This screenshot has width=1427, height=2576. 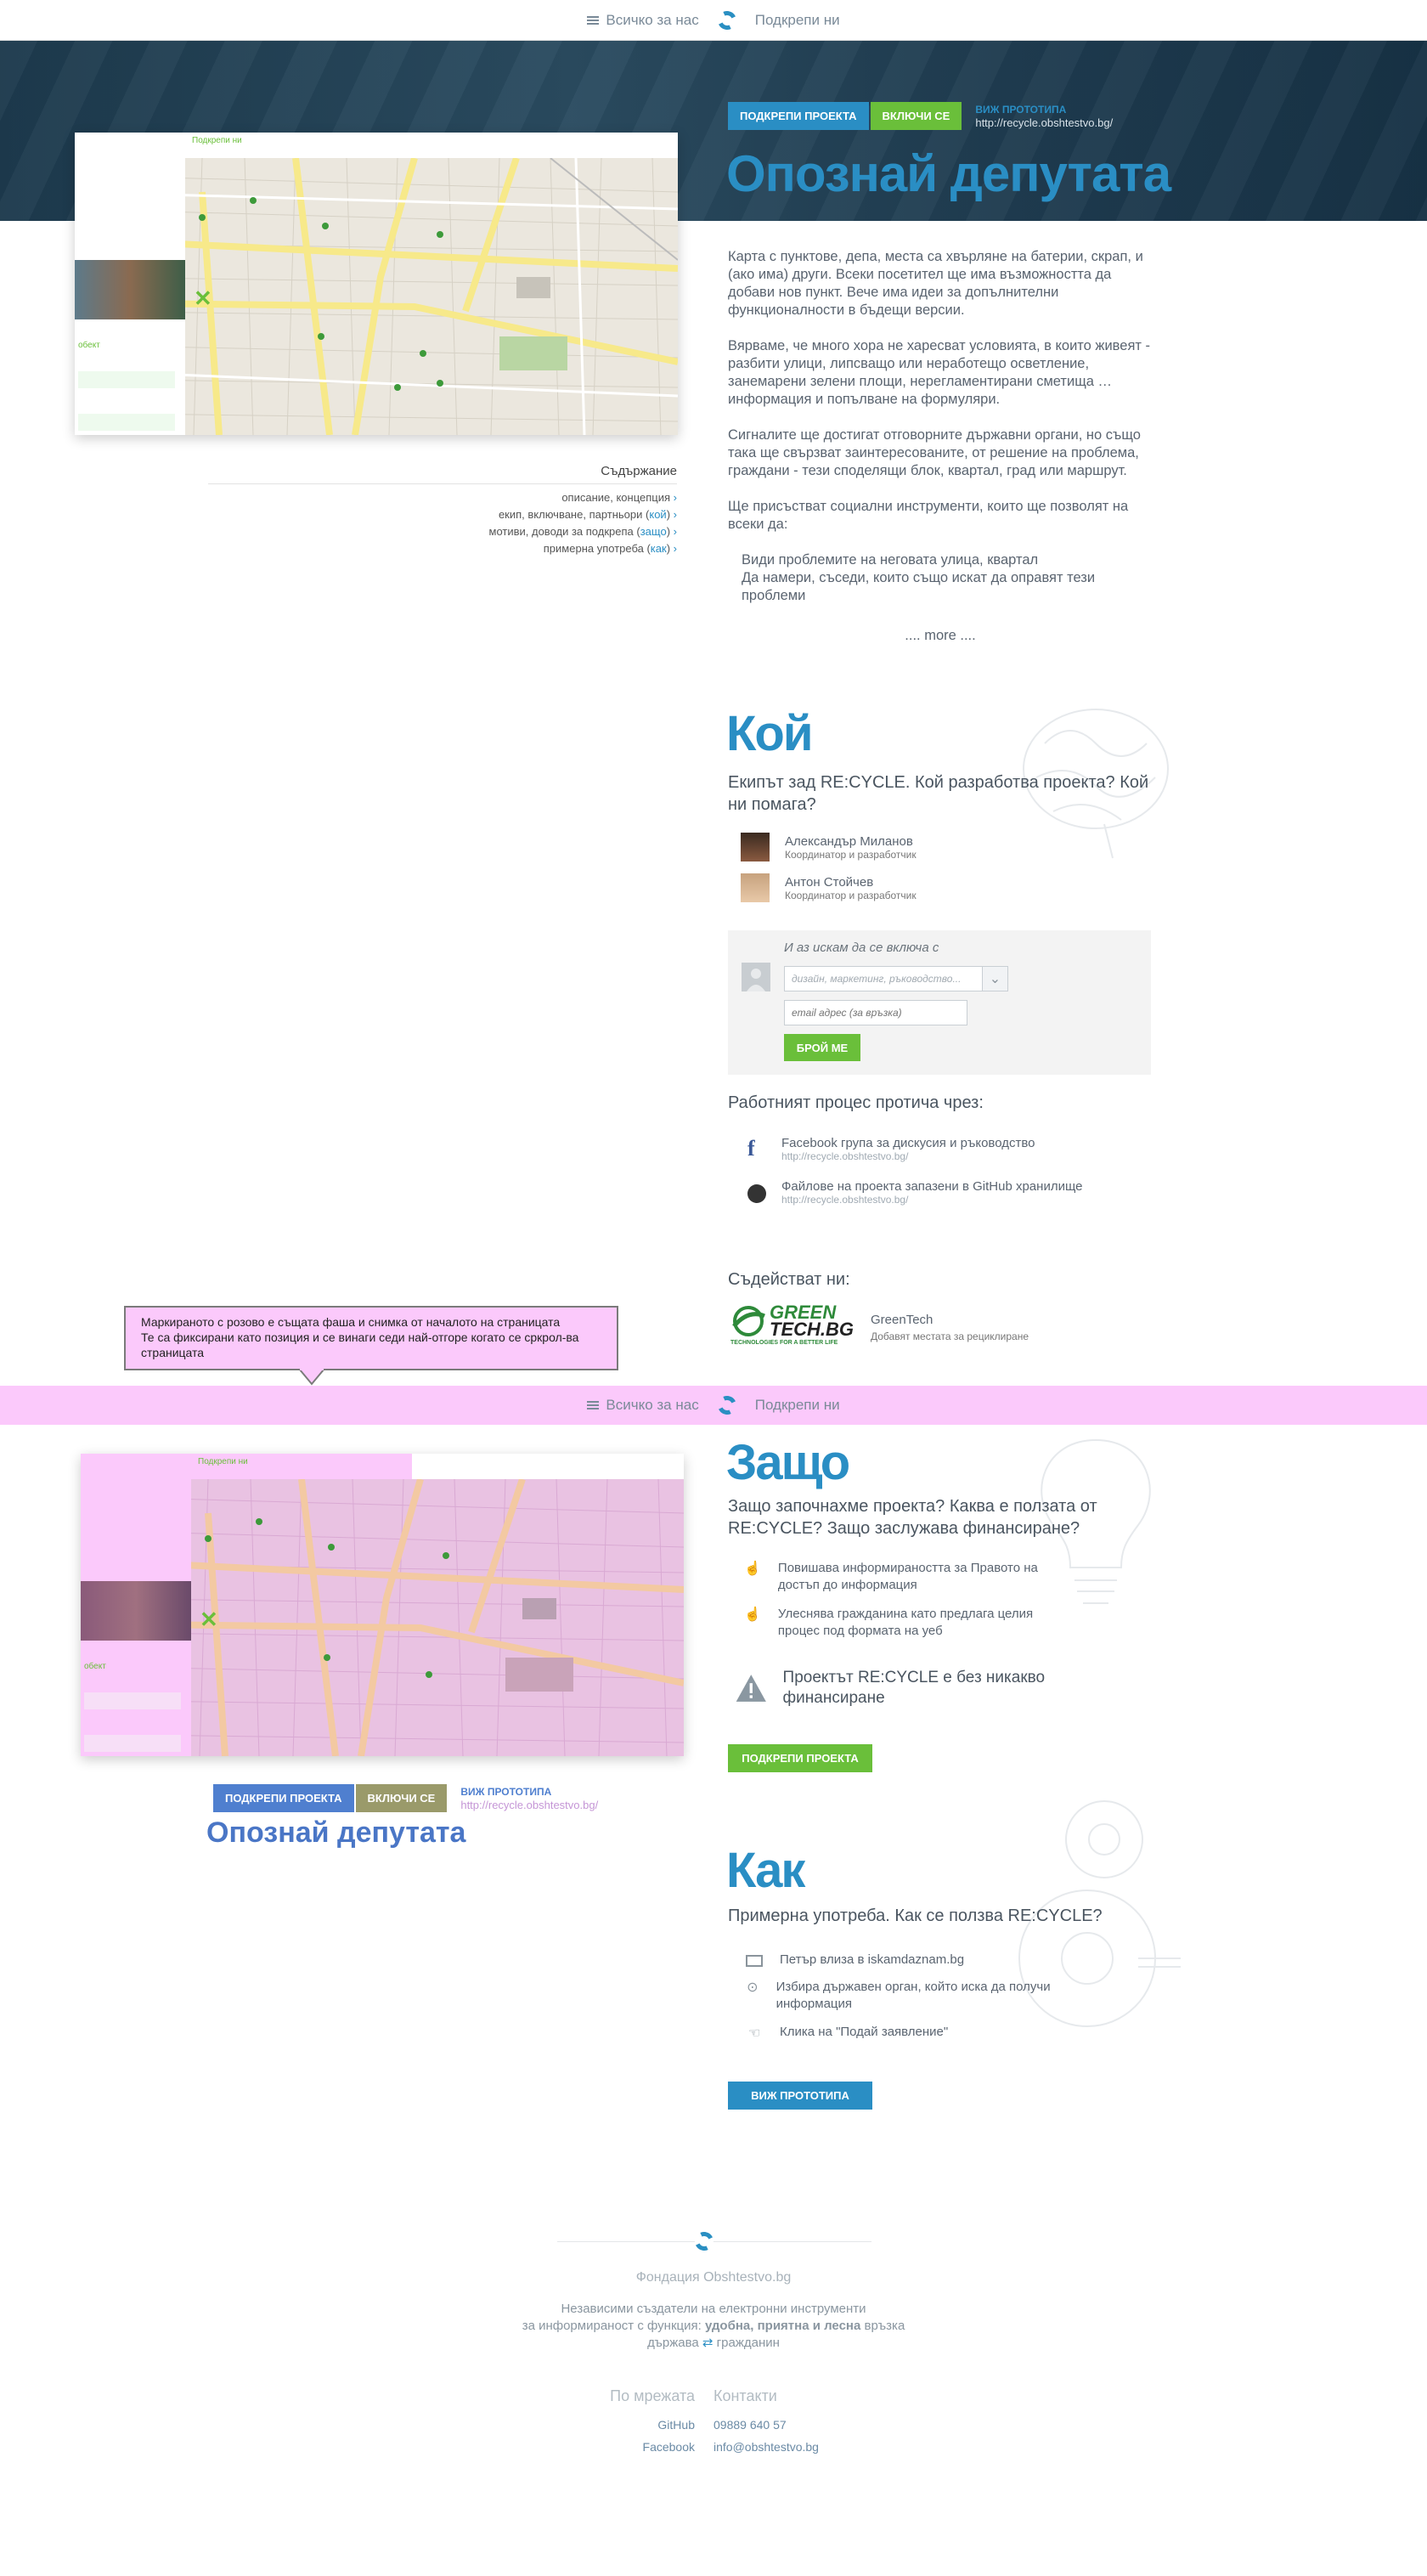 What do you see at coordinates (896, 978) in the screenshot?
I see `skills-select: дизайн, маркетинг, ръководство... ⌄` at bounding box center [896, 978].